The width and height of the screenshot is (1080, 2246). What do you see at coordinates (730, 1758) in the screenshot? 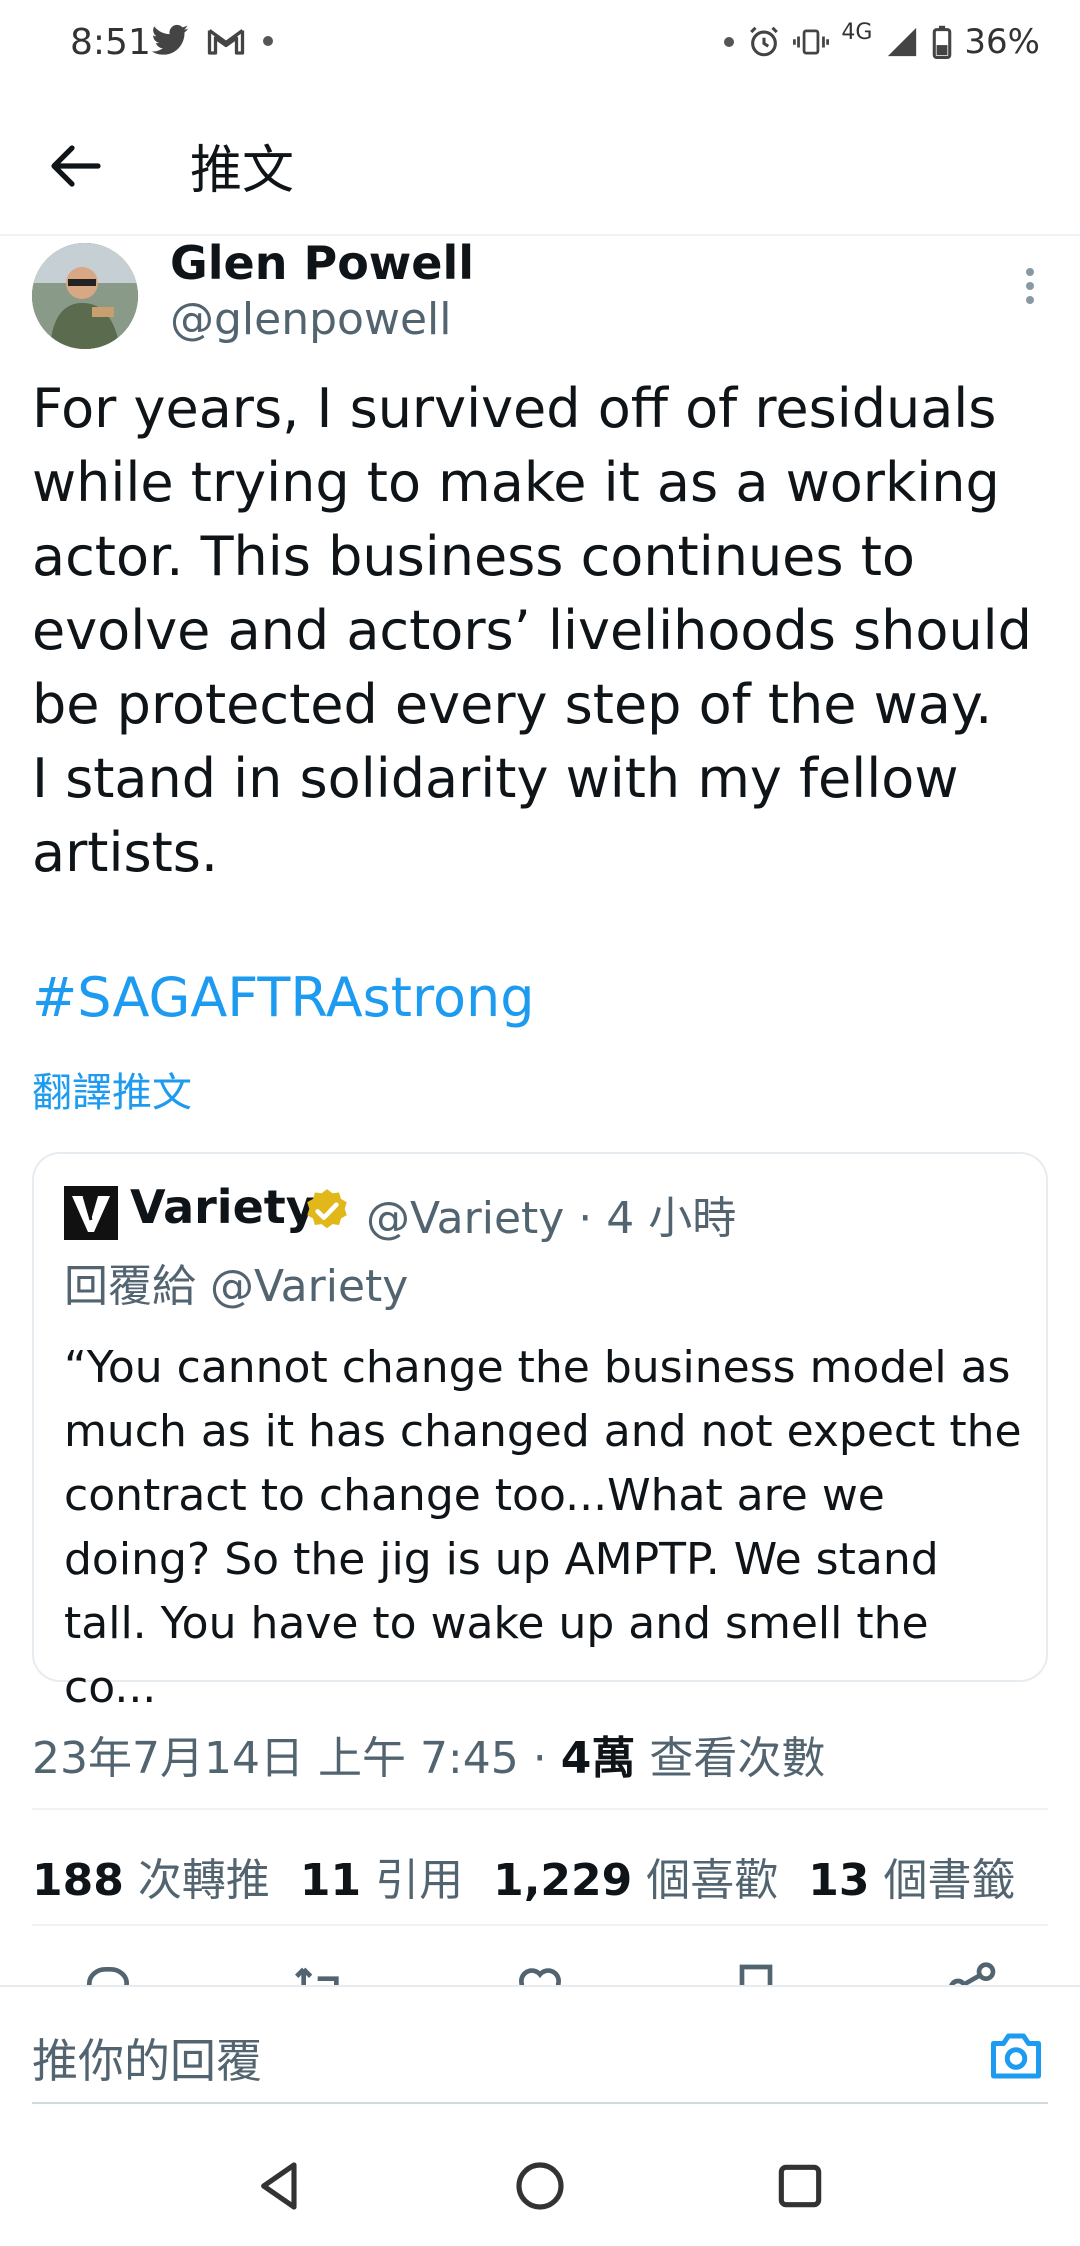
I see `views-label: 查看次數` at bounding box center [730, 1758].